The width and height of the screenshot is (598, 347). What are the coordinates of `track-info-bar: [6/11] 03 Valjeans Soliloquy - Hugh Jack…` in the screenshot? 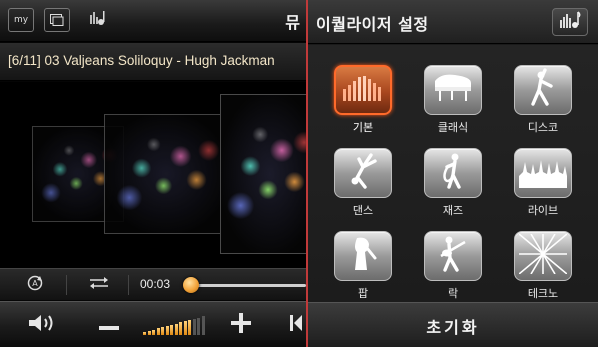 It's located at (153, 62).